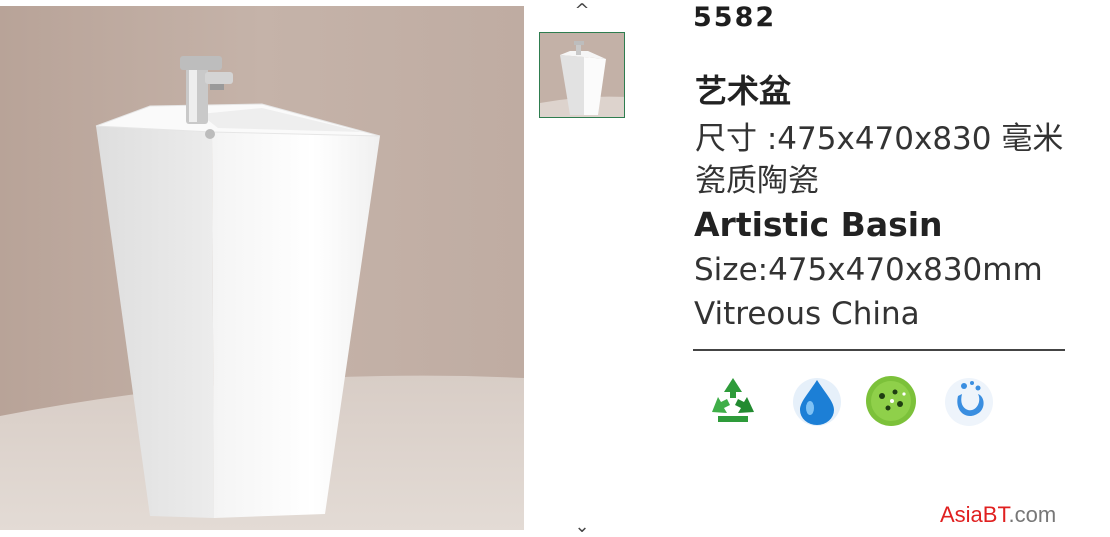 The width and height of the screenshot is (1110, 537). I want to click on english-size: Size:475x470x830mm, so click(868, 270).